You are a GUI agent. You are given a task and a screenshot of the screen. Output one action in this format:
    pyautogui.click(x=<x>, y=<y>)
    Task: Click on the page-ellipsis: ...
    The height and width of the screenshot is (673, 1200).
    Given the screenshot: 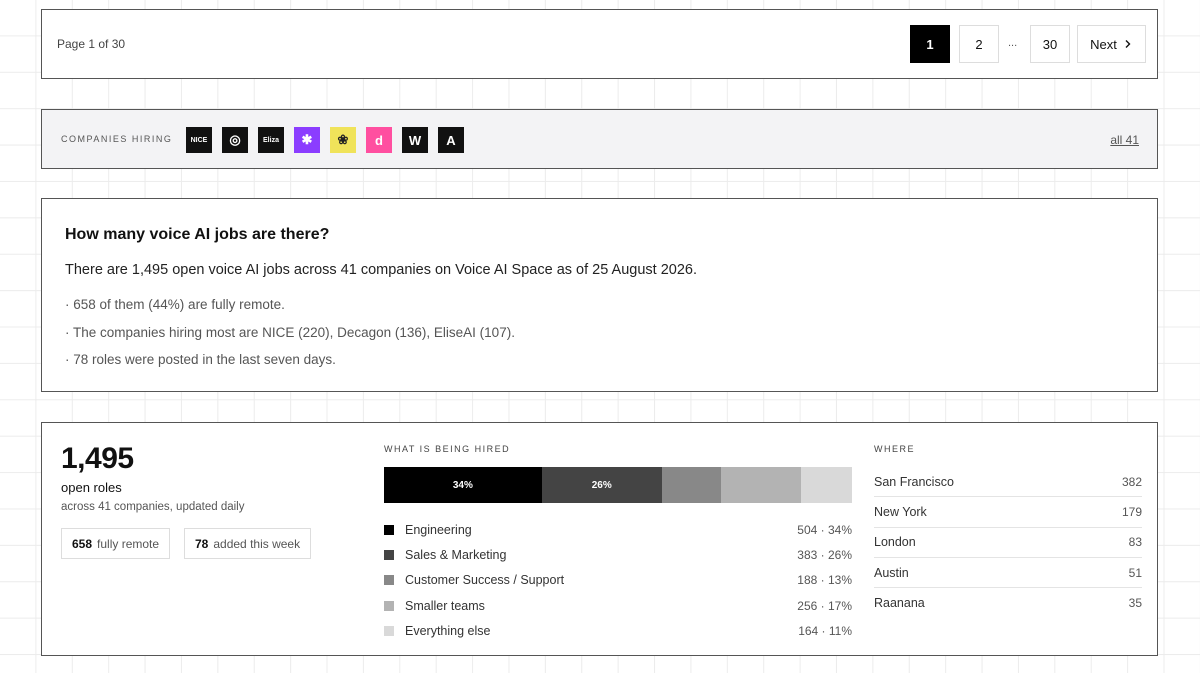 What is the action you would take?
    pyautogui.click(x=1013, y=43)
    